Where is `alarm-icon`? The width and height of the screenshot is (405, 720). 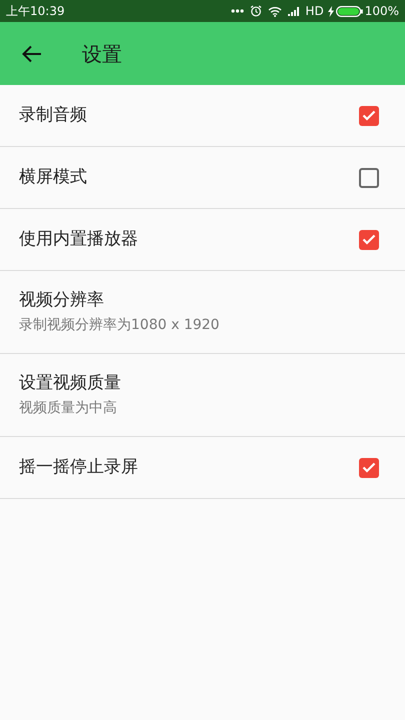 alarm-icon is located at coordinates (256, 11).